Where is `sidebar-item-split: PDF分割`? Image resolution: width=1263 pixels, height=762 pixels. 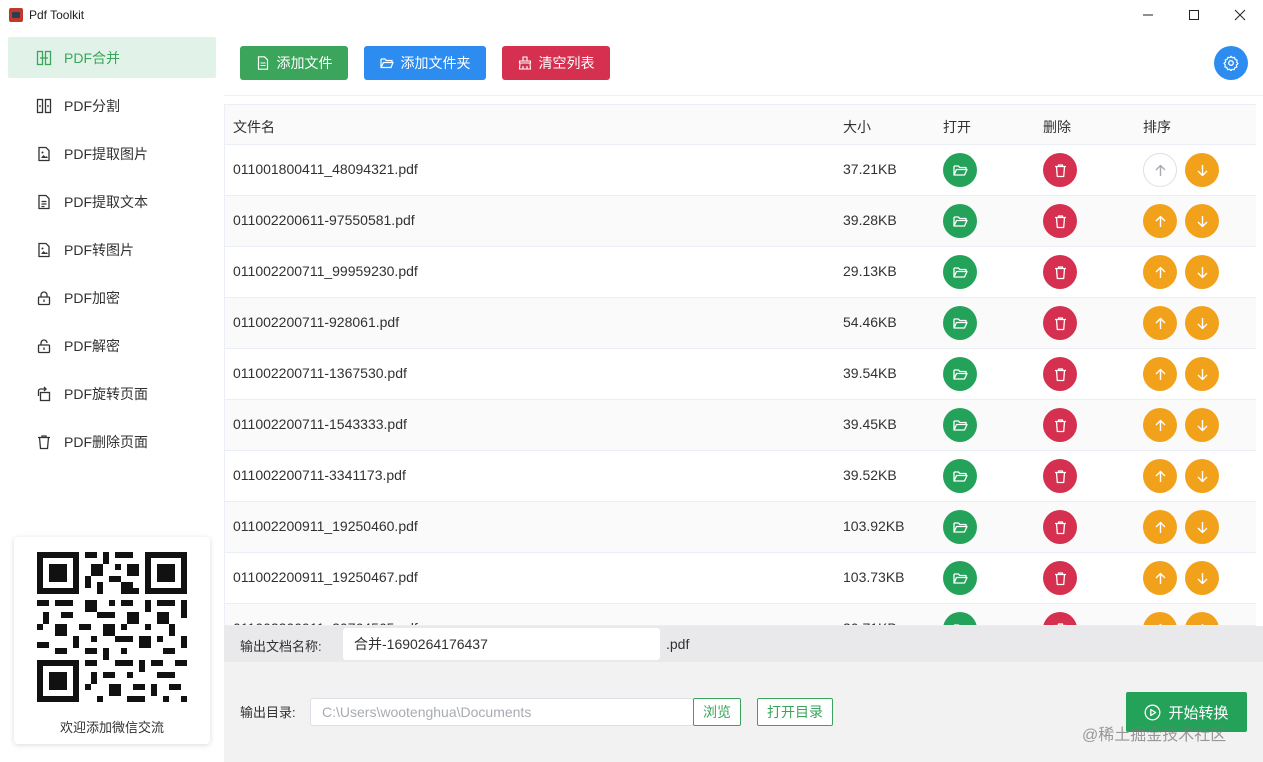 sidebar-item-split: PDF分割 is located at coordinates (112, 105).